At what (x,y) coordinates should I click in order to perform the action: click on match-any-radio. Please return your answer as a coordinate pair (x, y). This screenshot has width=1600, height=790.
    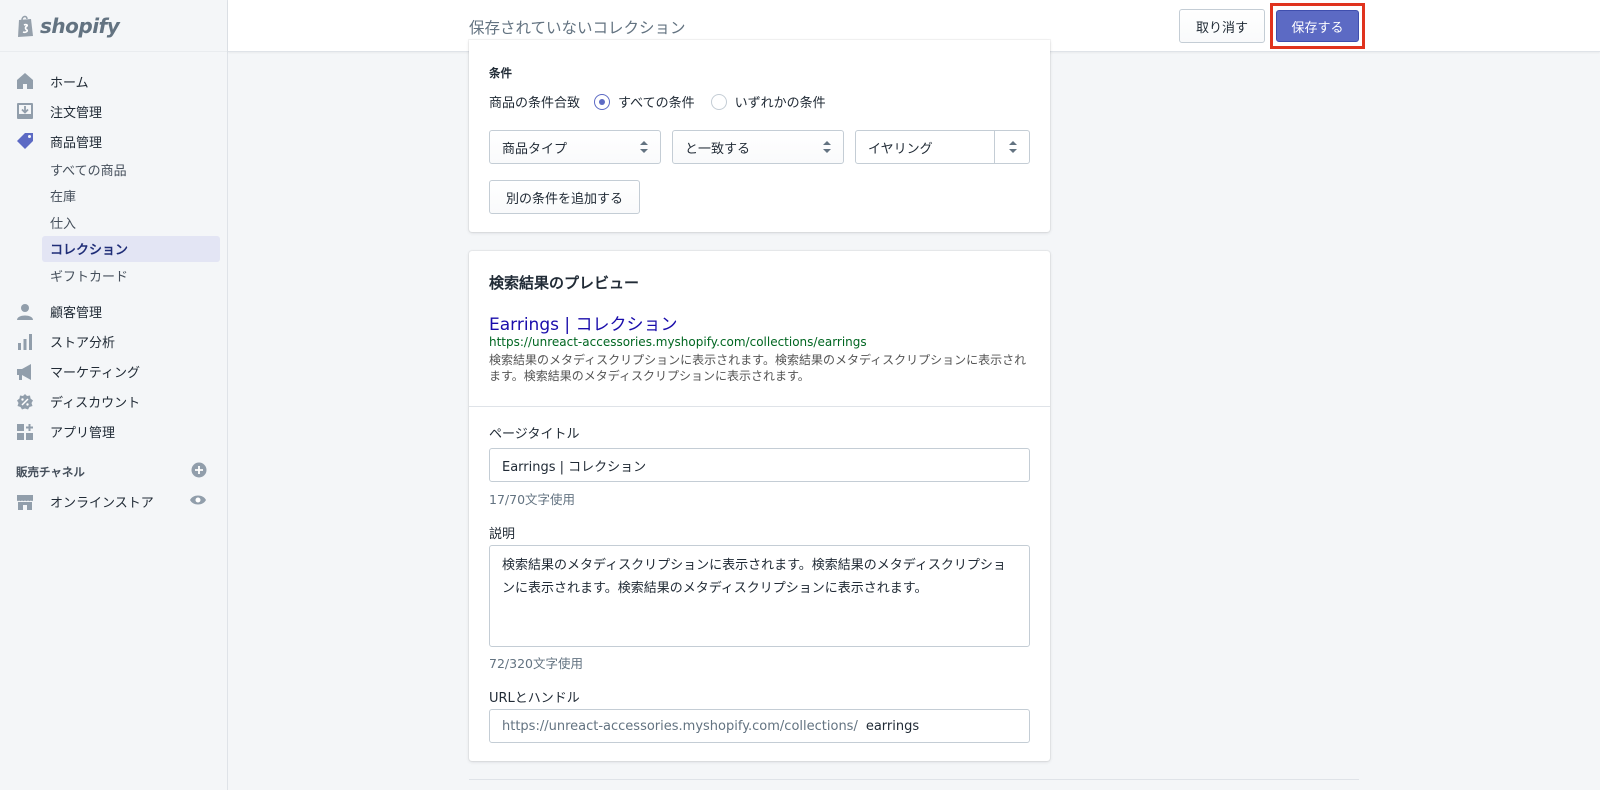
    Looking at the image, I should click on (718, 101).